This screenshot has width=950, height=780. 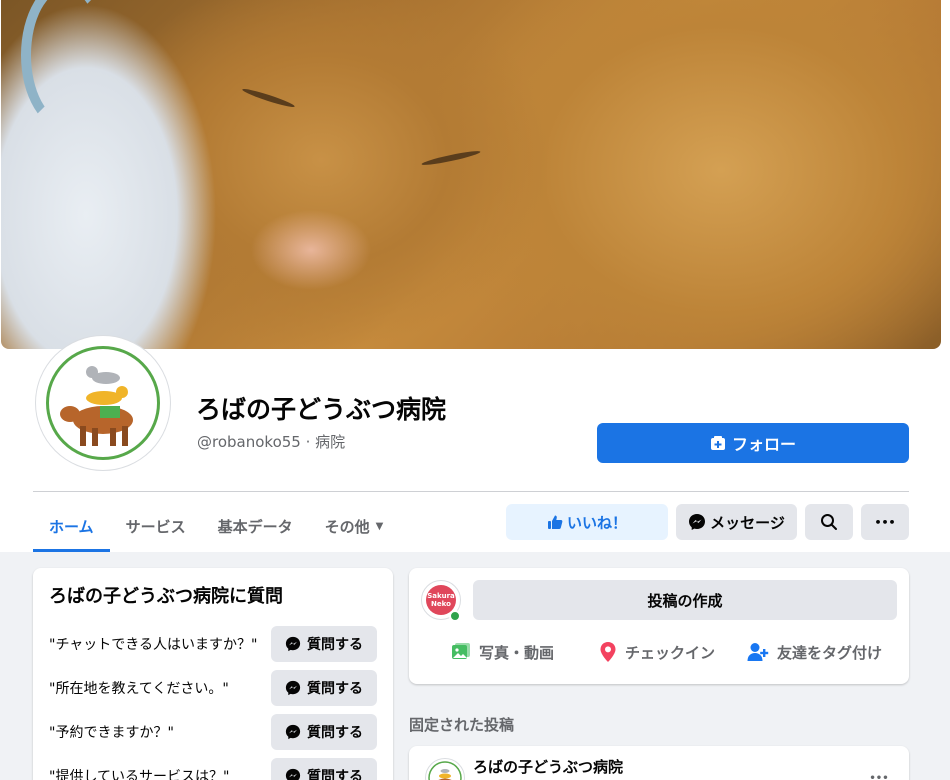 What do you see at coordinates (555, 522) in the screenshot?
I see `thumbs-up-icon` at bounding box center [555, 522].